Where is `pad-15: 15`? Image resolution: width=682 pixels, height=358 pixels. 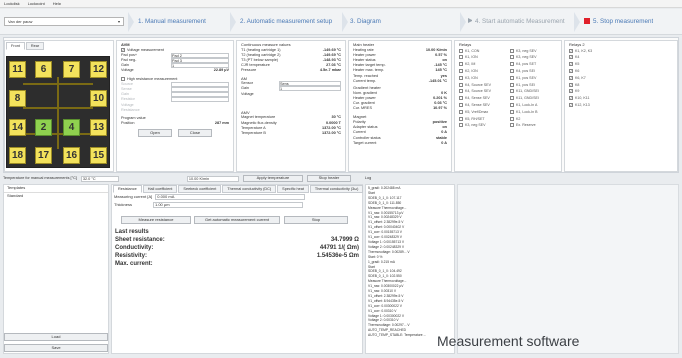
pad-15: 15 is located at coordinates (98, 155).